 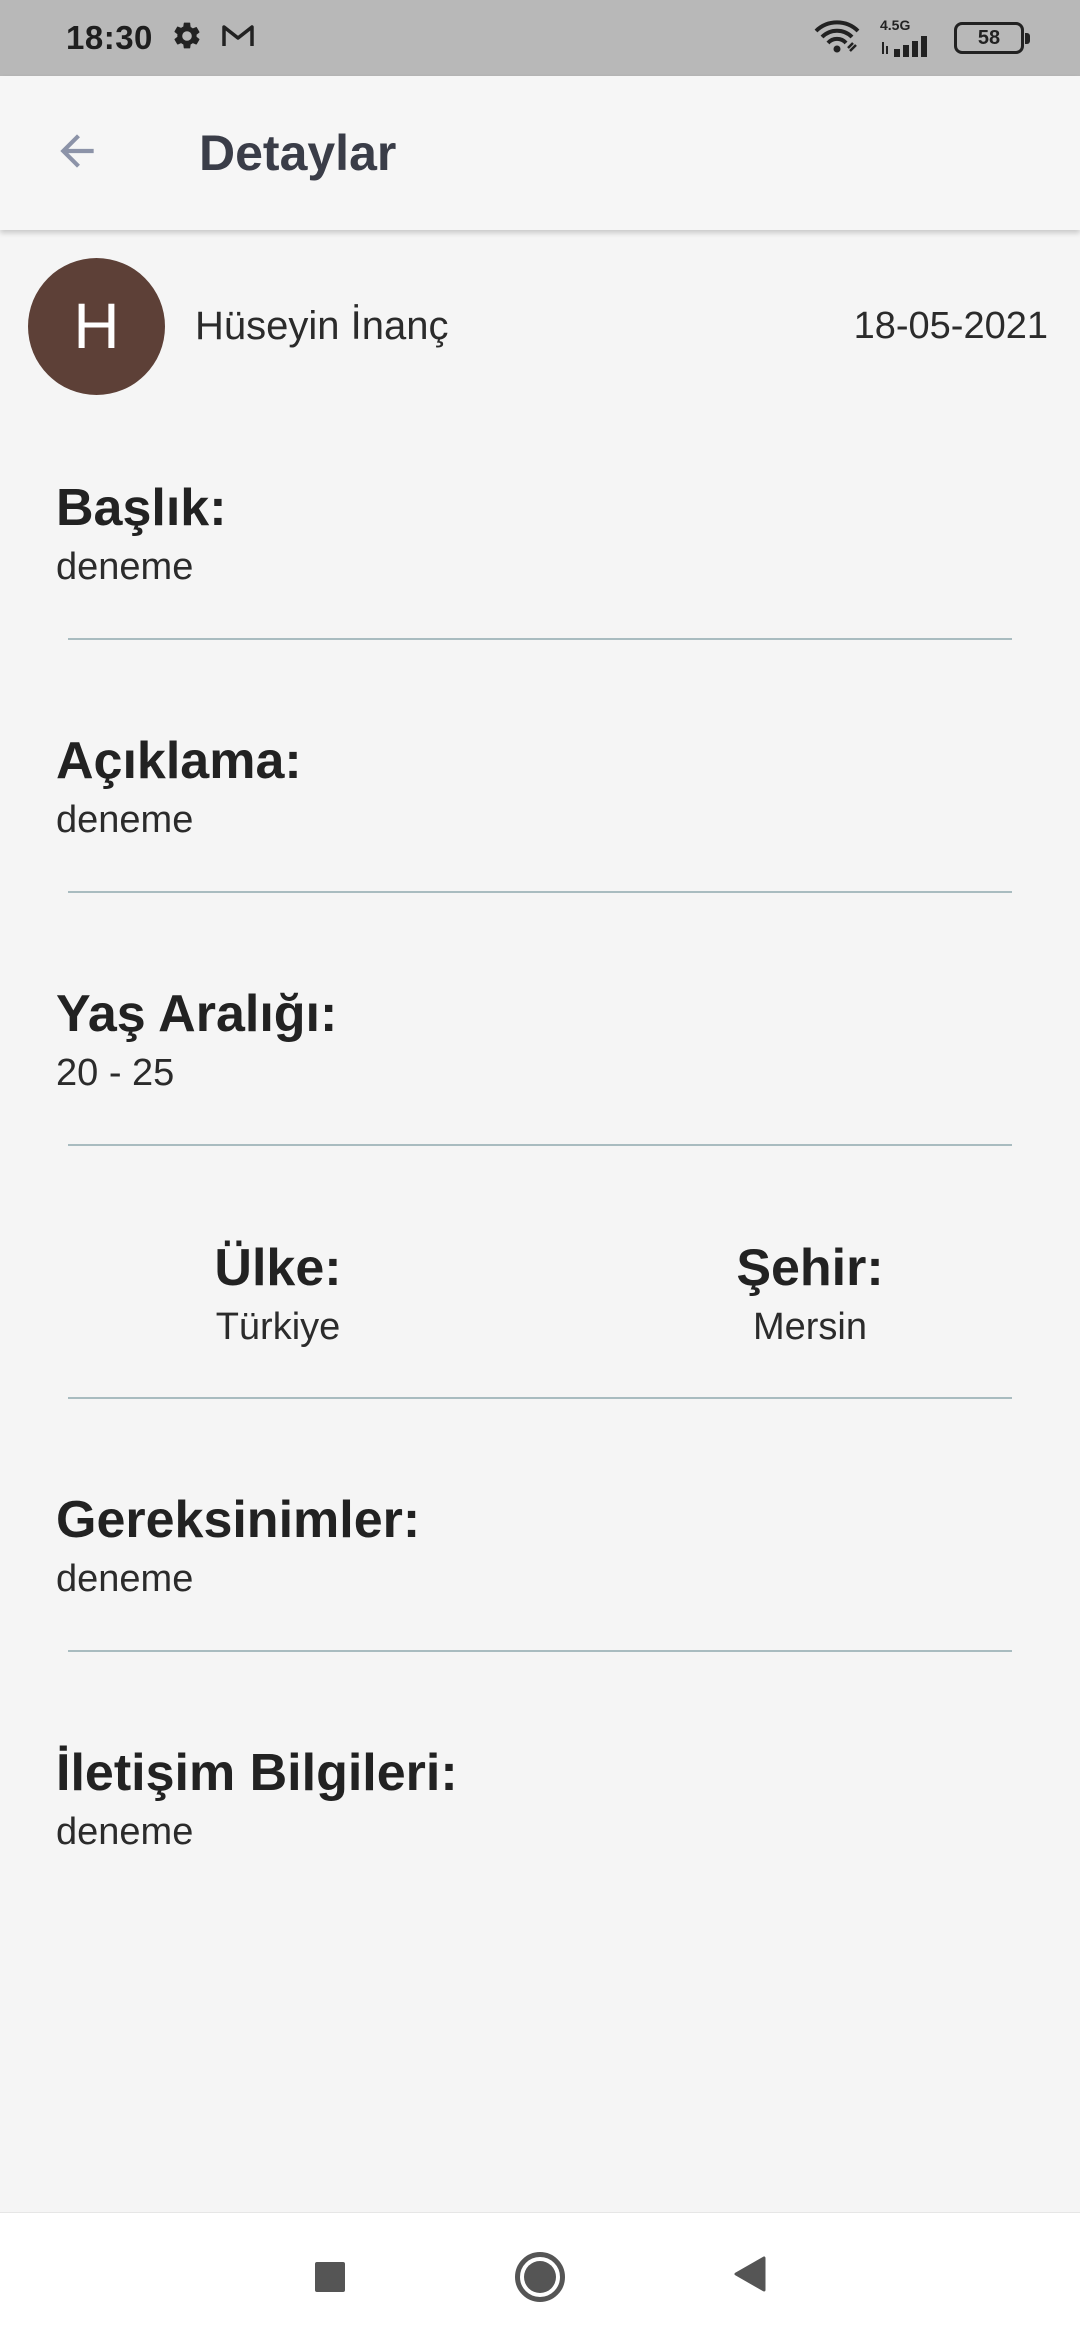 What do you see at coordinates (115, 1073) in the screenshot?
I see `age-range-value: 20 - 25` at bounding box center [115, 1073].